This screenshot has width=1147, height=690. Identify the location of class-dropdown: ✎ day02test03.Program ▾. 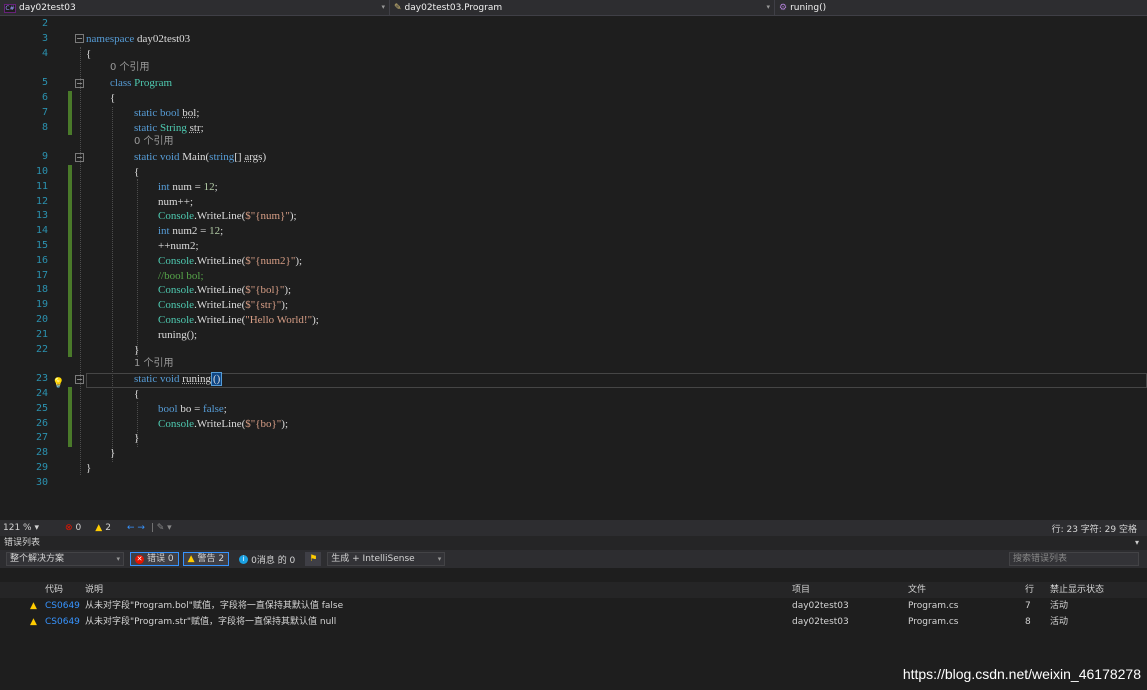
(582, 8).